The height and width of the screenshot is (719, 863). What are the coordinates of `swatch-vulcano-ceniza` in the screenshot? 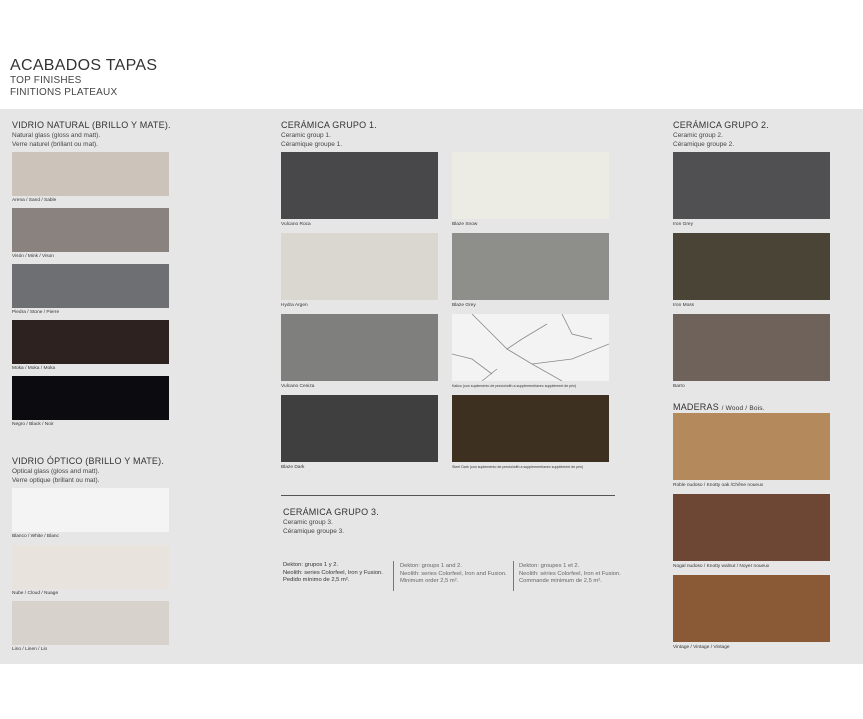 It's located at (359, 347).